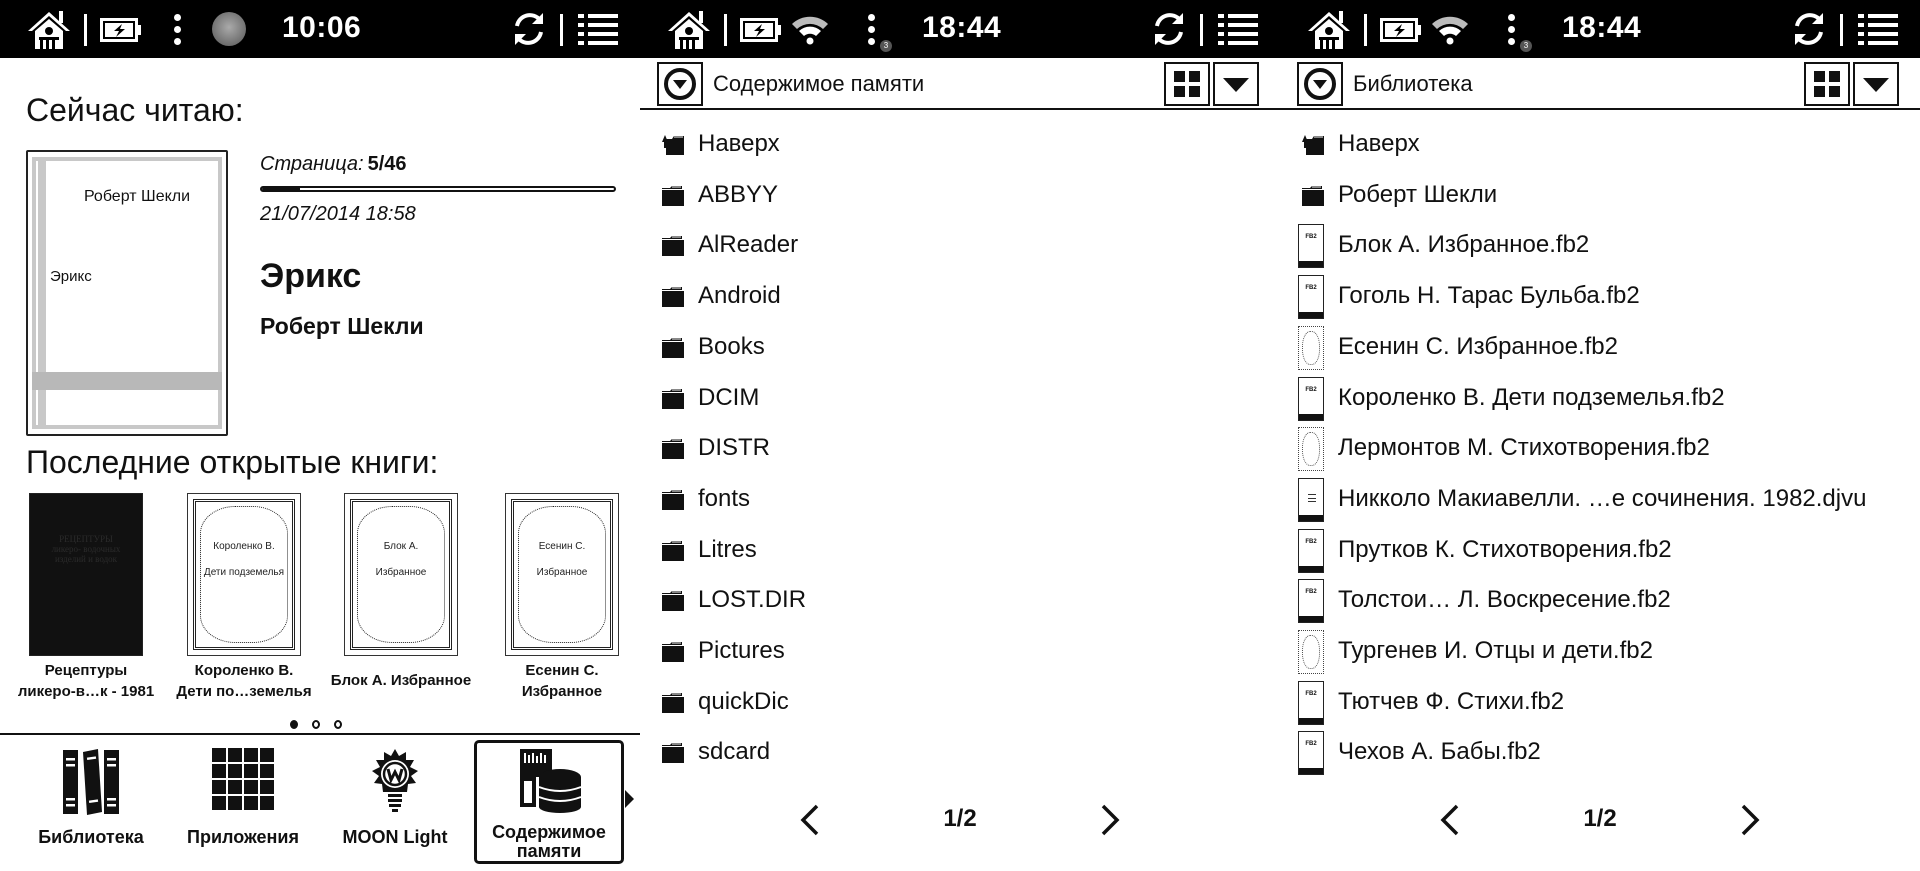  I want to click on item-name: Чехов А. Бабы.fb2, so click(1439, 752).